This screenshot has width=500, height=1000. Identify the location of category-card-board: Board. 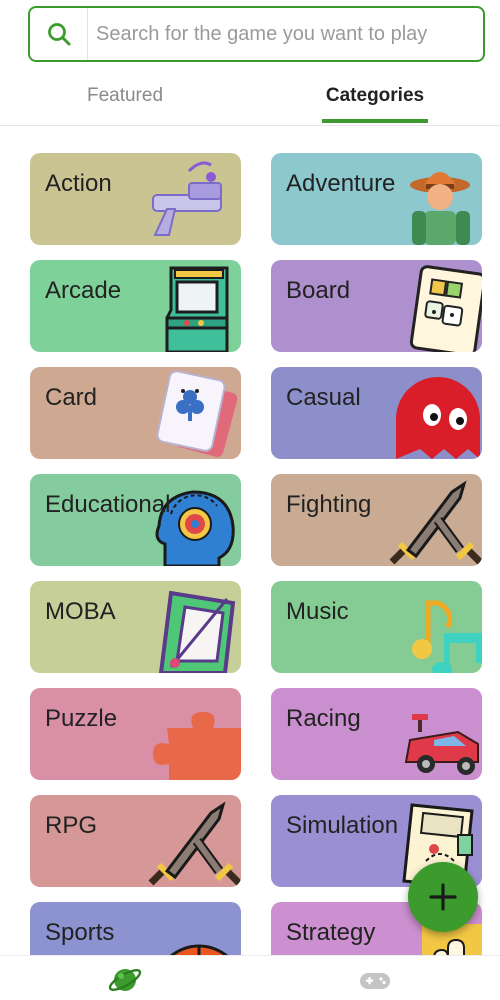
(376, 306).